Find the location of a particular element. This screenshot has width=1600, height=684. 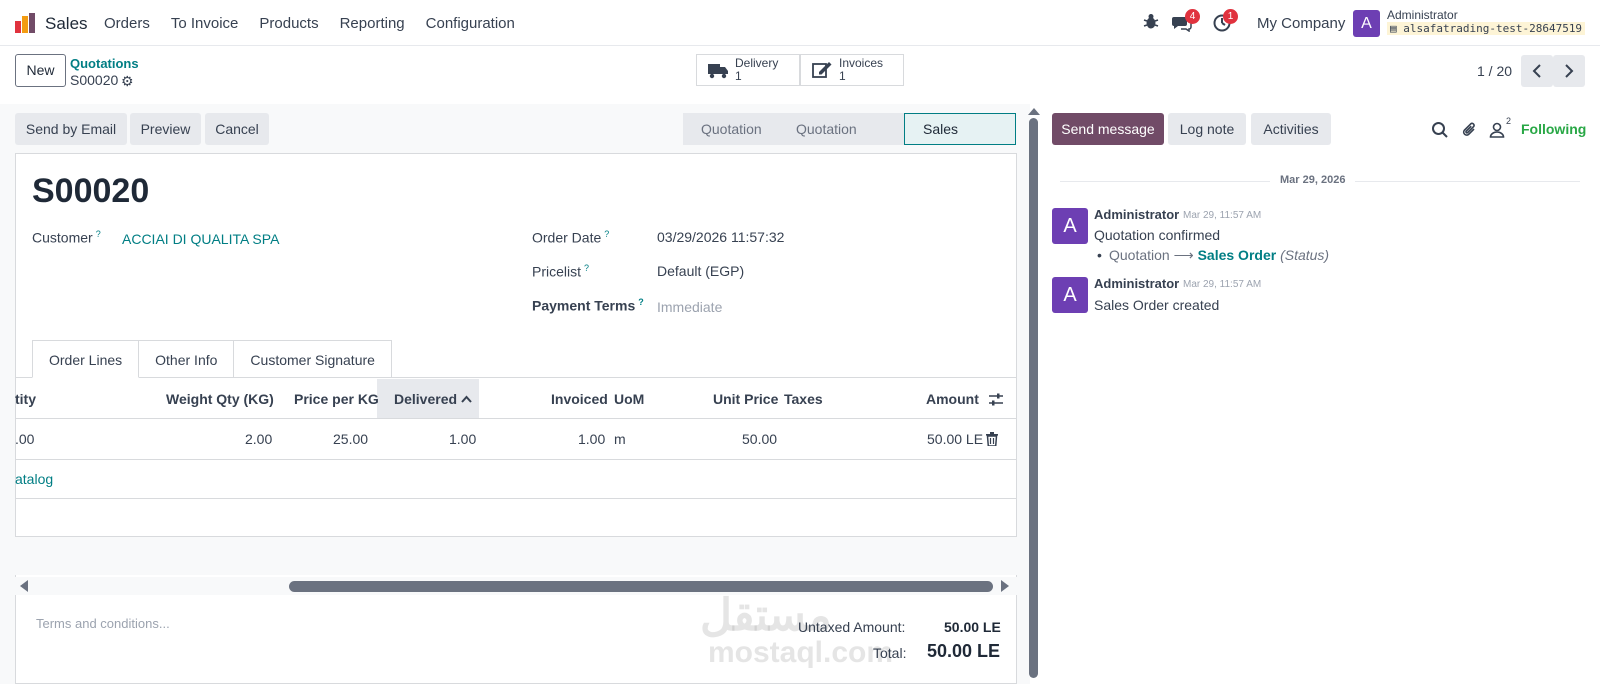

cell-invoiced: 1.00 is located at coordinates (591, 439).